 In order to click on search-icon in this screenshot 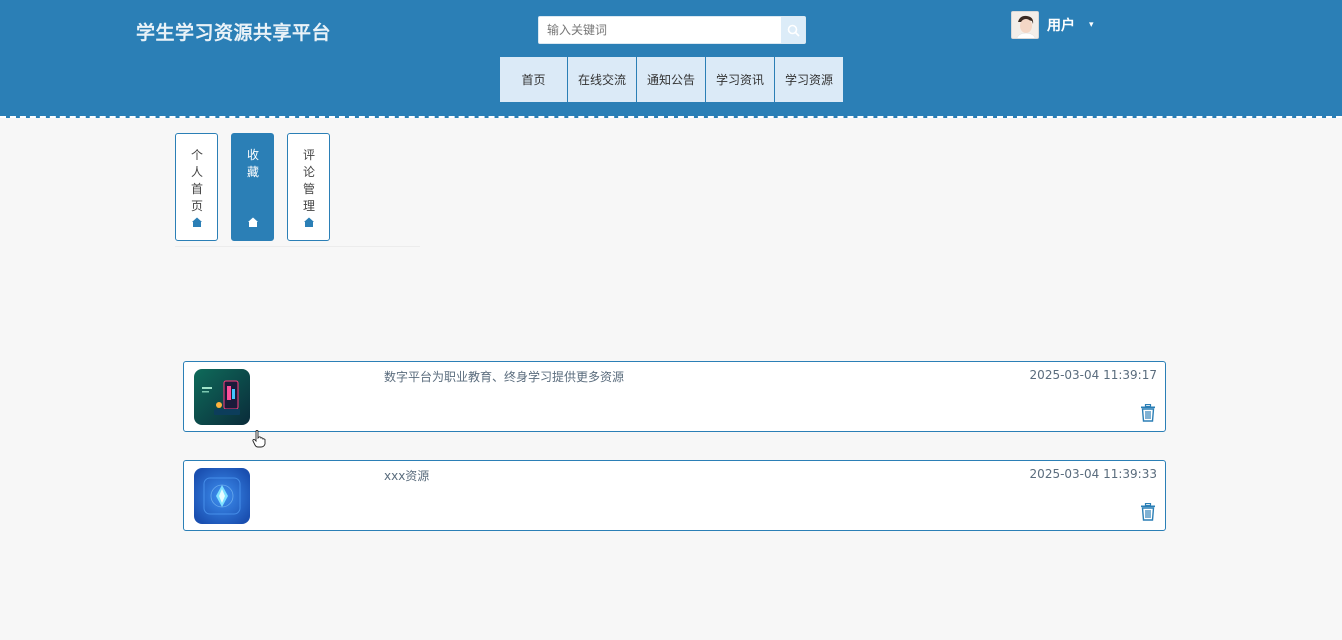, I will do `click(793, 30)`.